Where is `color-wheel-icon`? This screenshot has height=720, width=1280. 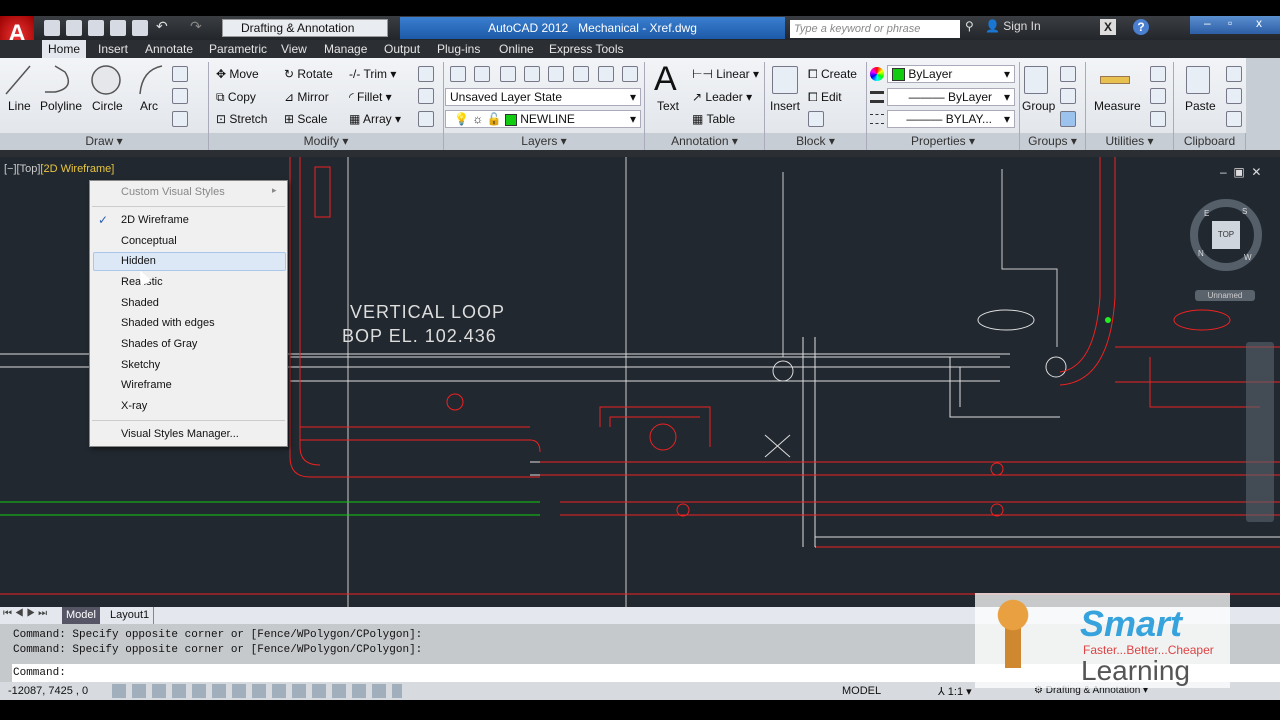 color-wheel-icon is located at coordinates (877, 74).